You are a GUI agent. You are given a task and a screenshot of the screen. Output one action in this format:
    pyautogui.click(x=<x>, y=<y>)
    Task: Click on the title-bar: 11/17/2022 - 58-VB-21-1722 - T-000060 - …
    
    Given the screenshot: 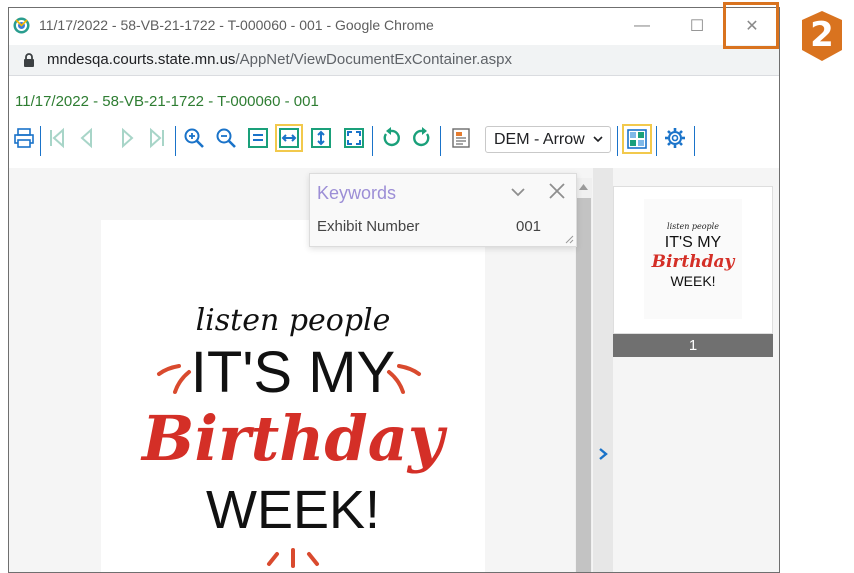 What is the action you would take?
    pyautogui.click(x=394, y=26)
    